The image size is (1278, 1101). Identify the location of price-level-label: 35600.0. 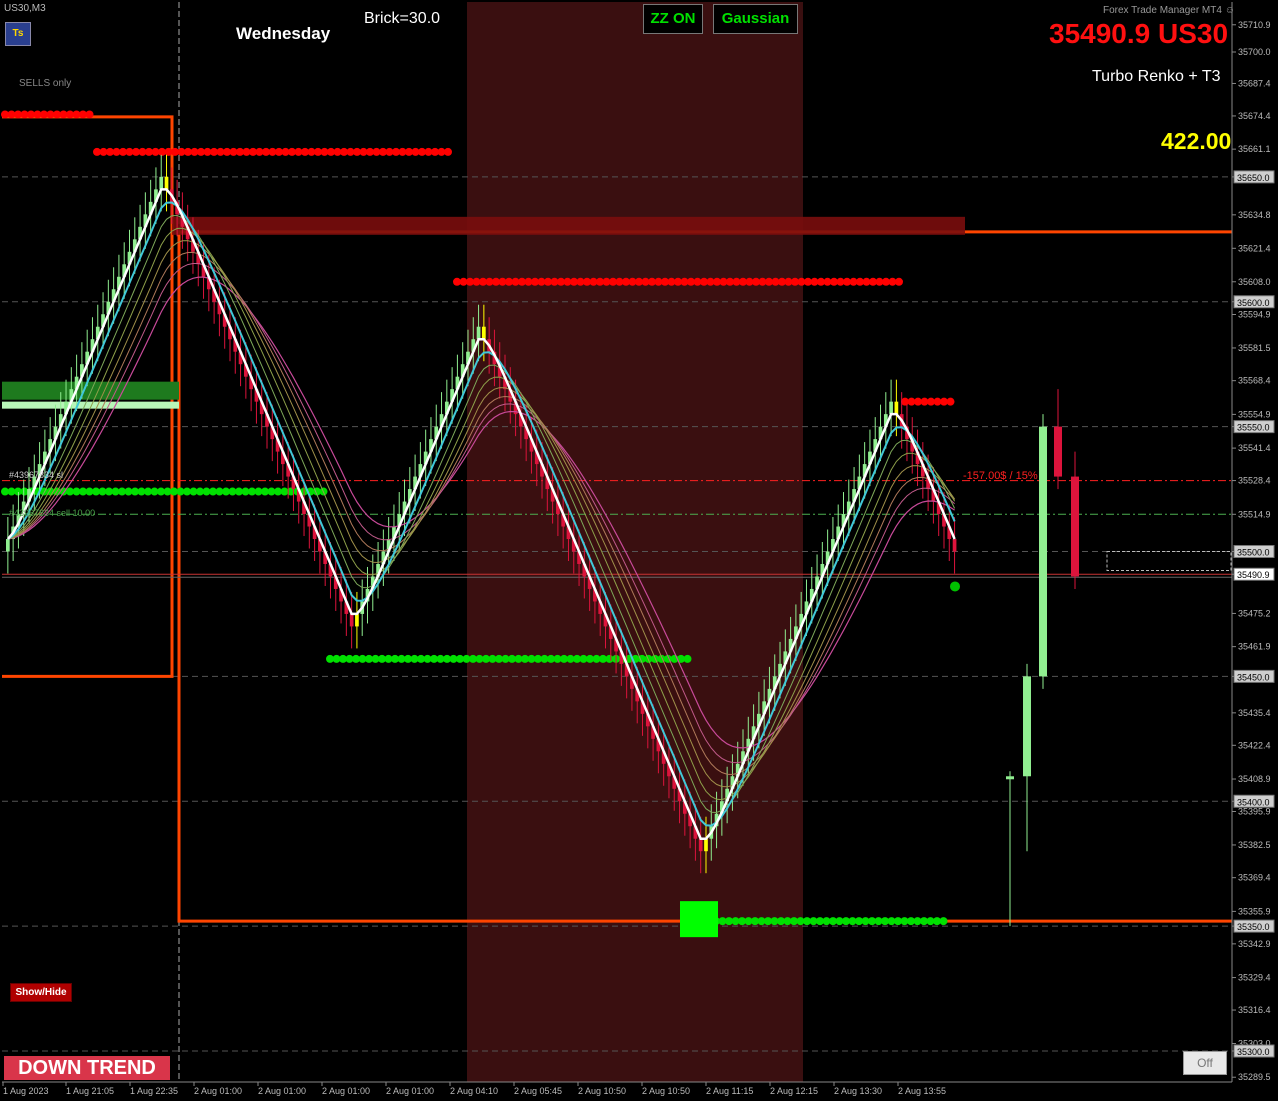
(1253, 303).